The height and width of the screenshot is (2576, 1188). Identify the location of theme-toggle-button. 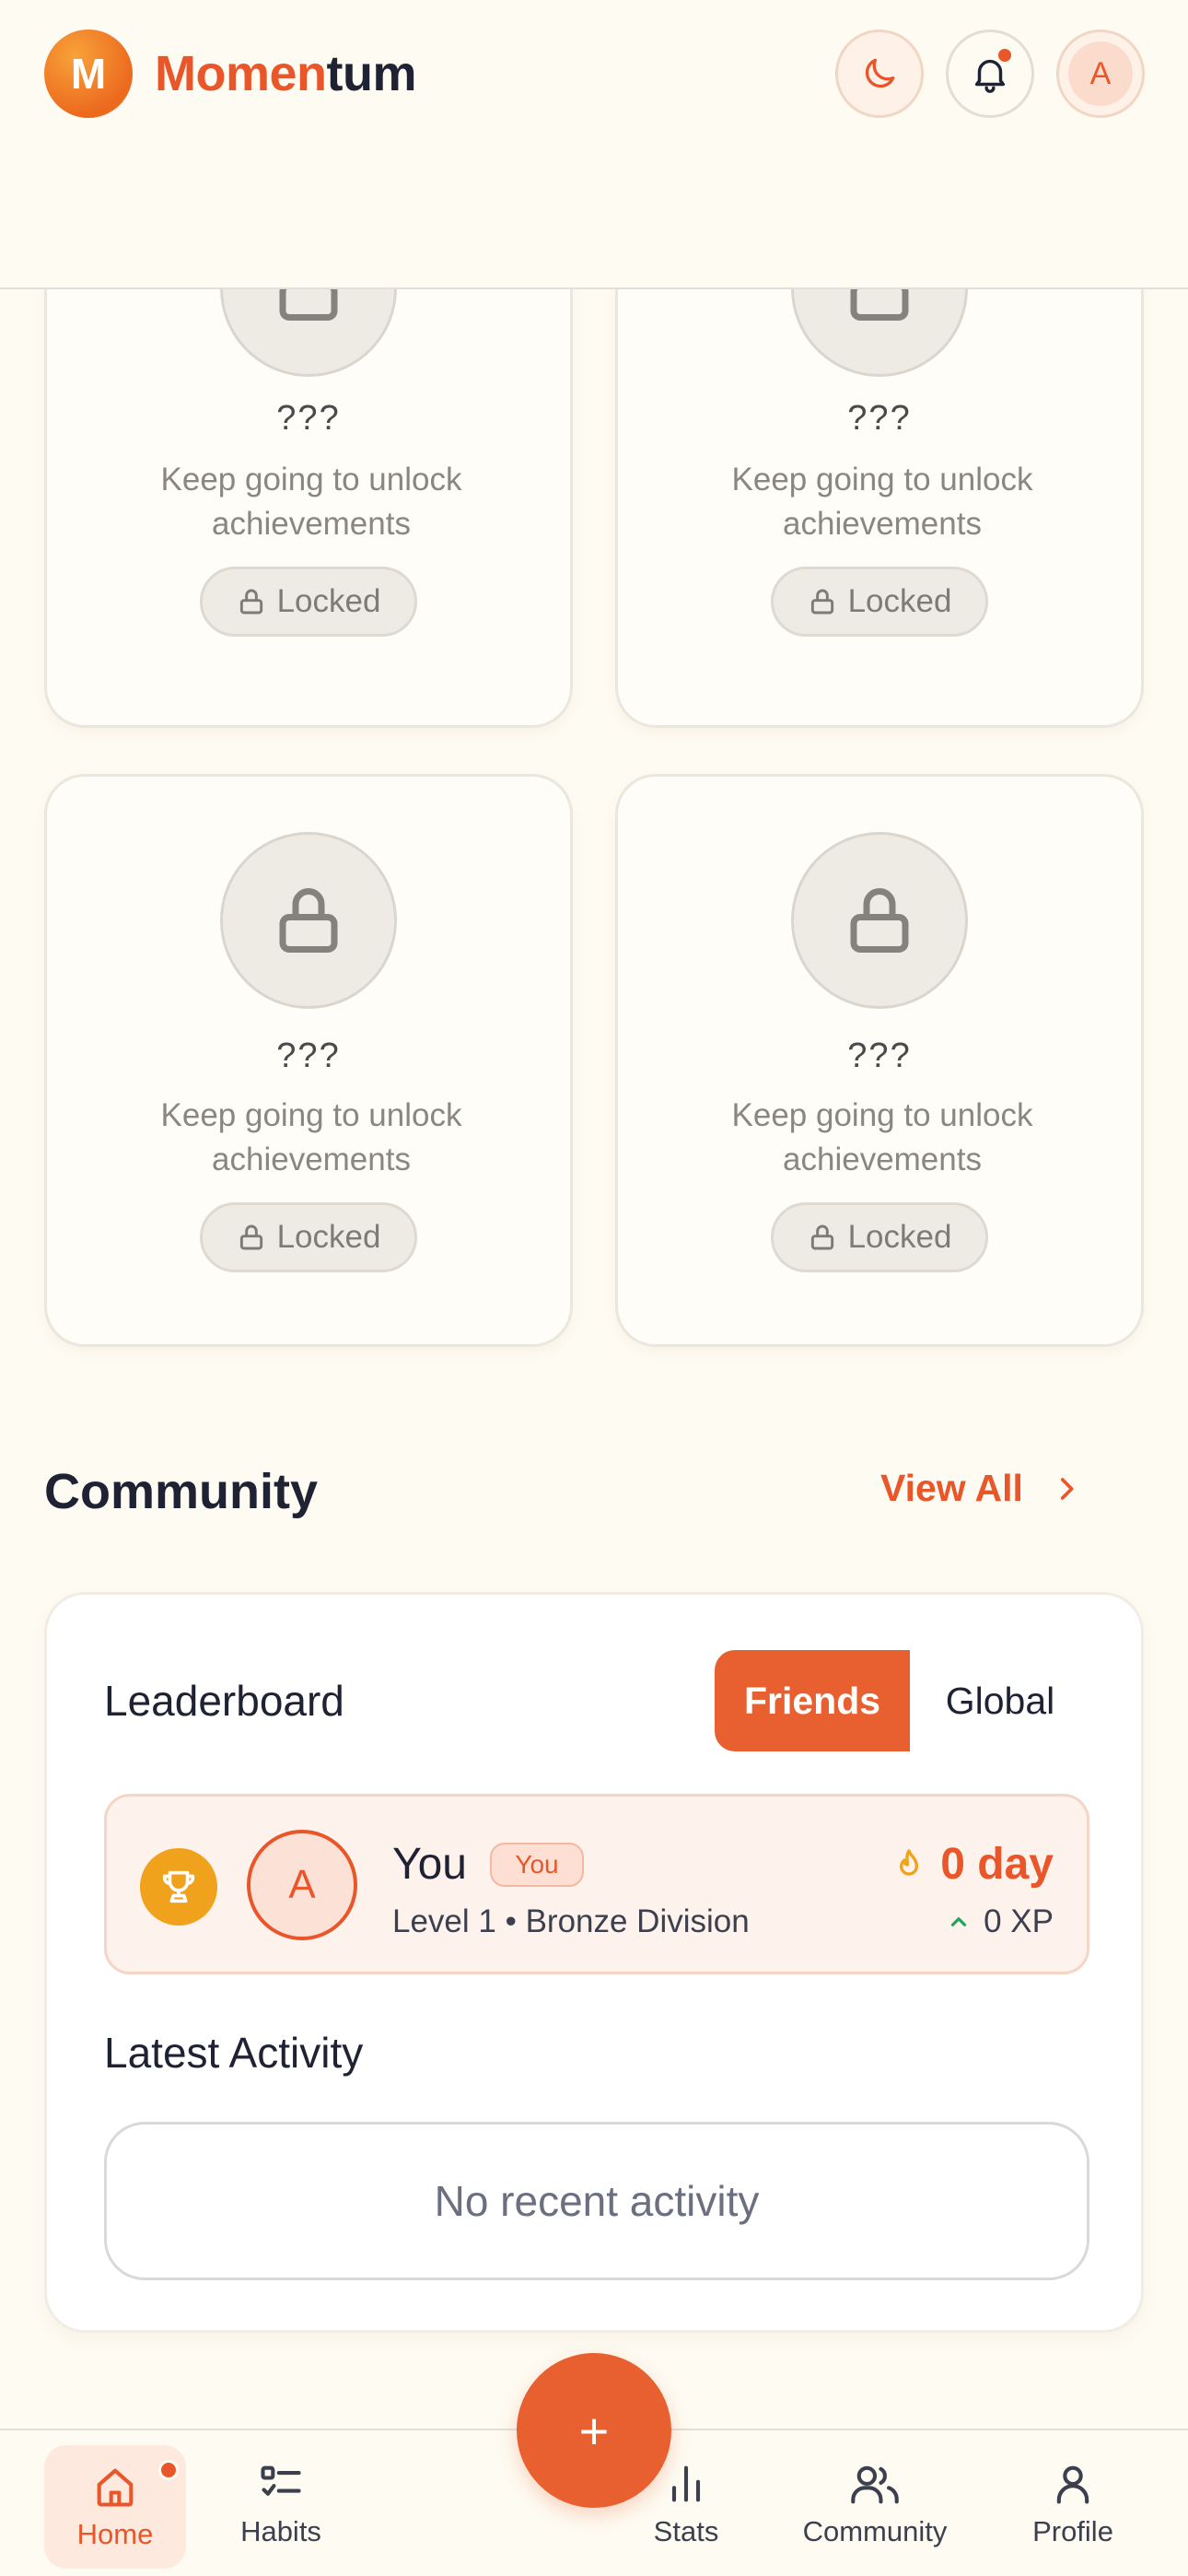
(879, 73).